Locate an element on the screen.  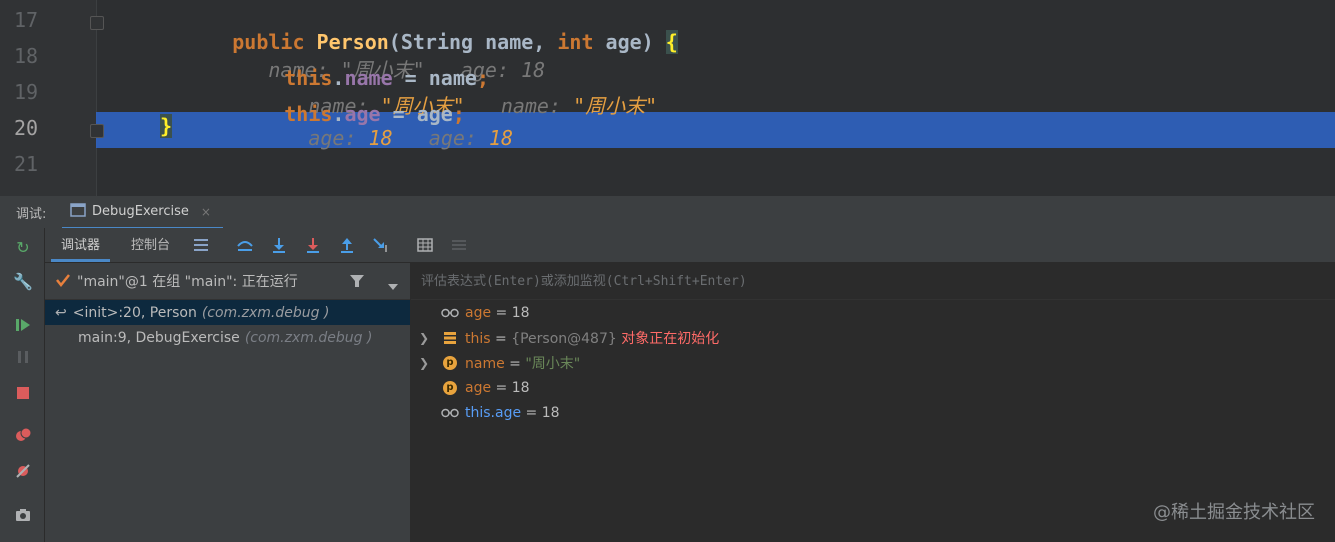
variable-row: ❯ p name = "周小末" is located at coordinates (873, 362).